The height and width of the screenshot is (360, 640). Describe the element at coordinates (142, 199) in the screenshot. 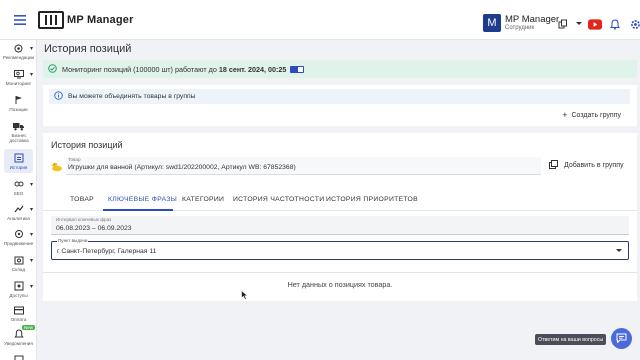

I see `tab-keywords: КЛЮЧЕВЫЕ ФРАЗЫ` at that location.